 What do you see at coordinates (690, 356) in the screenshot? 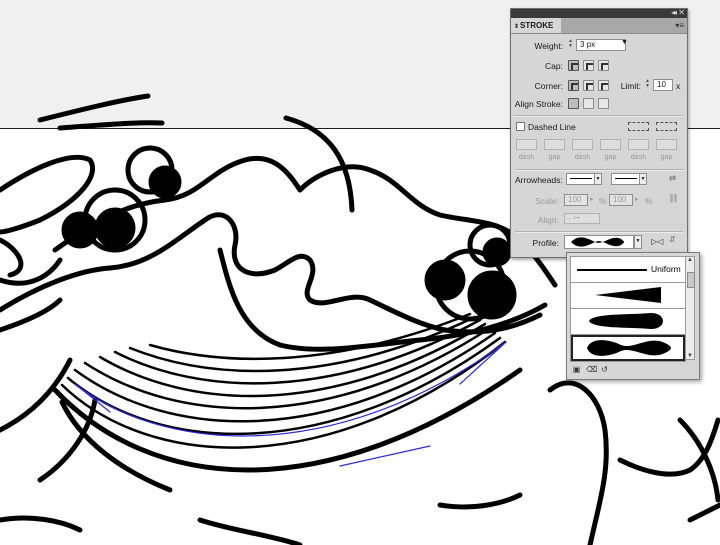
I see `scroll-down-icon: ▼` at bounding box center [690, 356].